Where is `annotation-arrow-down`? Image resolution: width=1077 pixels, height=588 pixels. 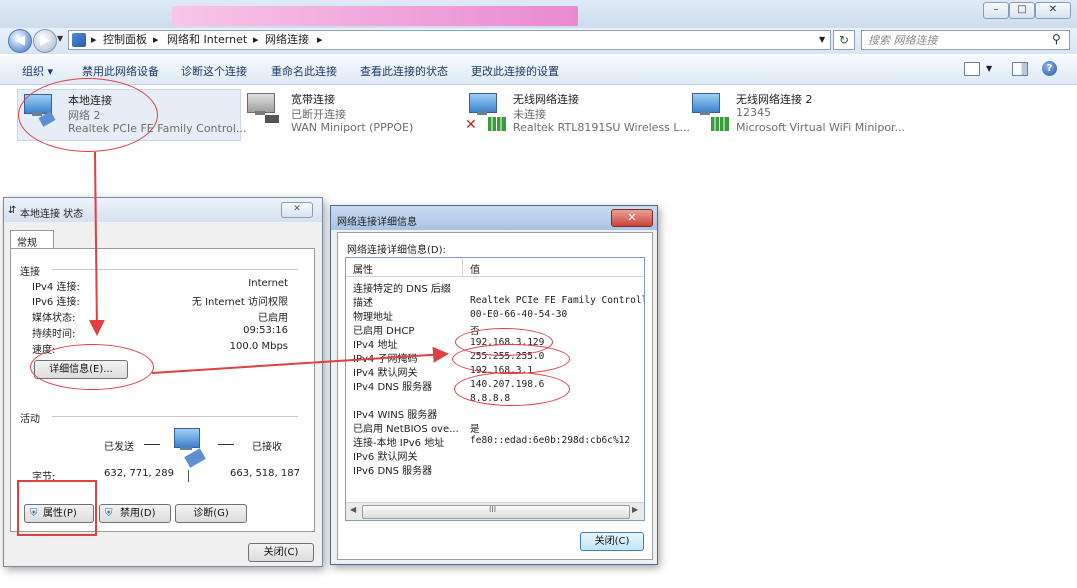
annotation-arrow-down is located at coordinates (96, 243).